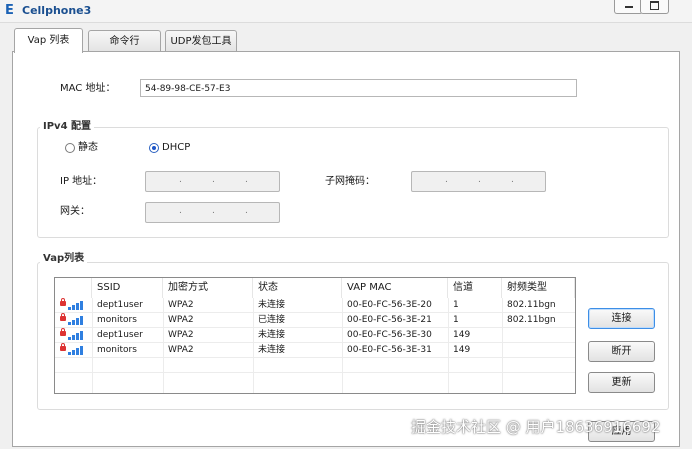  Describe the element at coordinates (73, 288) in the screenshot. I see `column-header-icon` at that location.